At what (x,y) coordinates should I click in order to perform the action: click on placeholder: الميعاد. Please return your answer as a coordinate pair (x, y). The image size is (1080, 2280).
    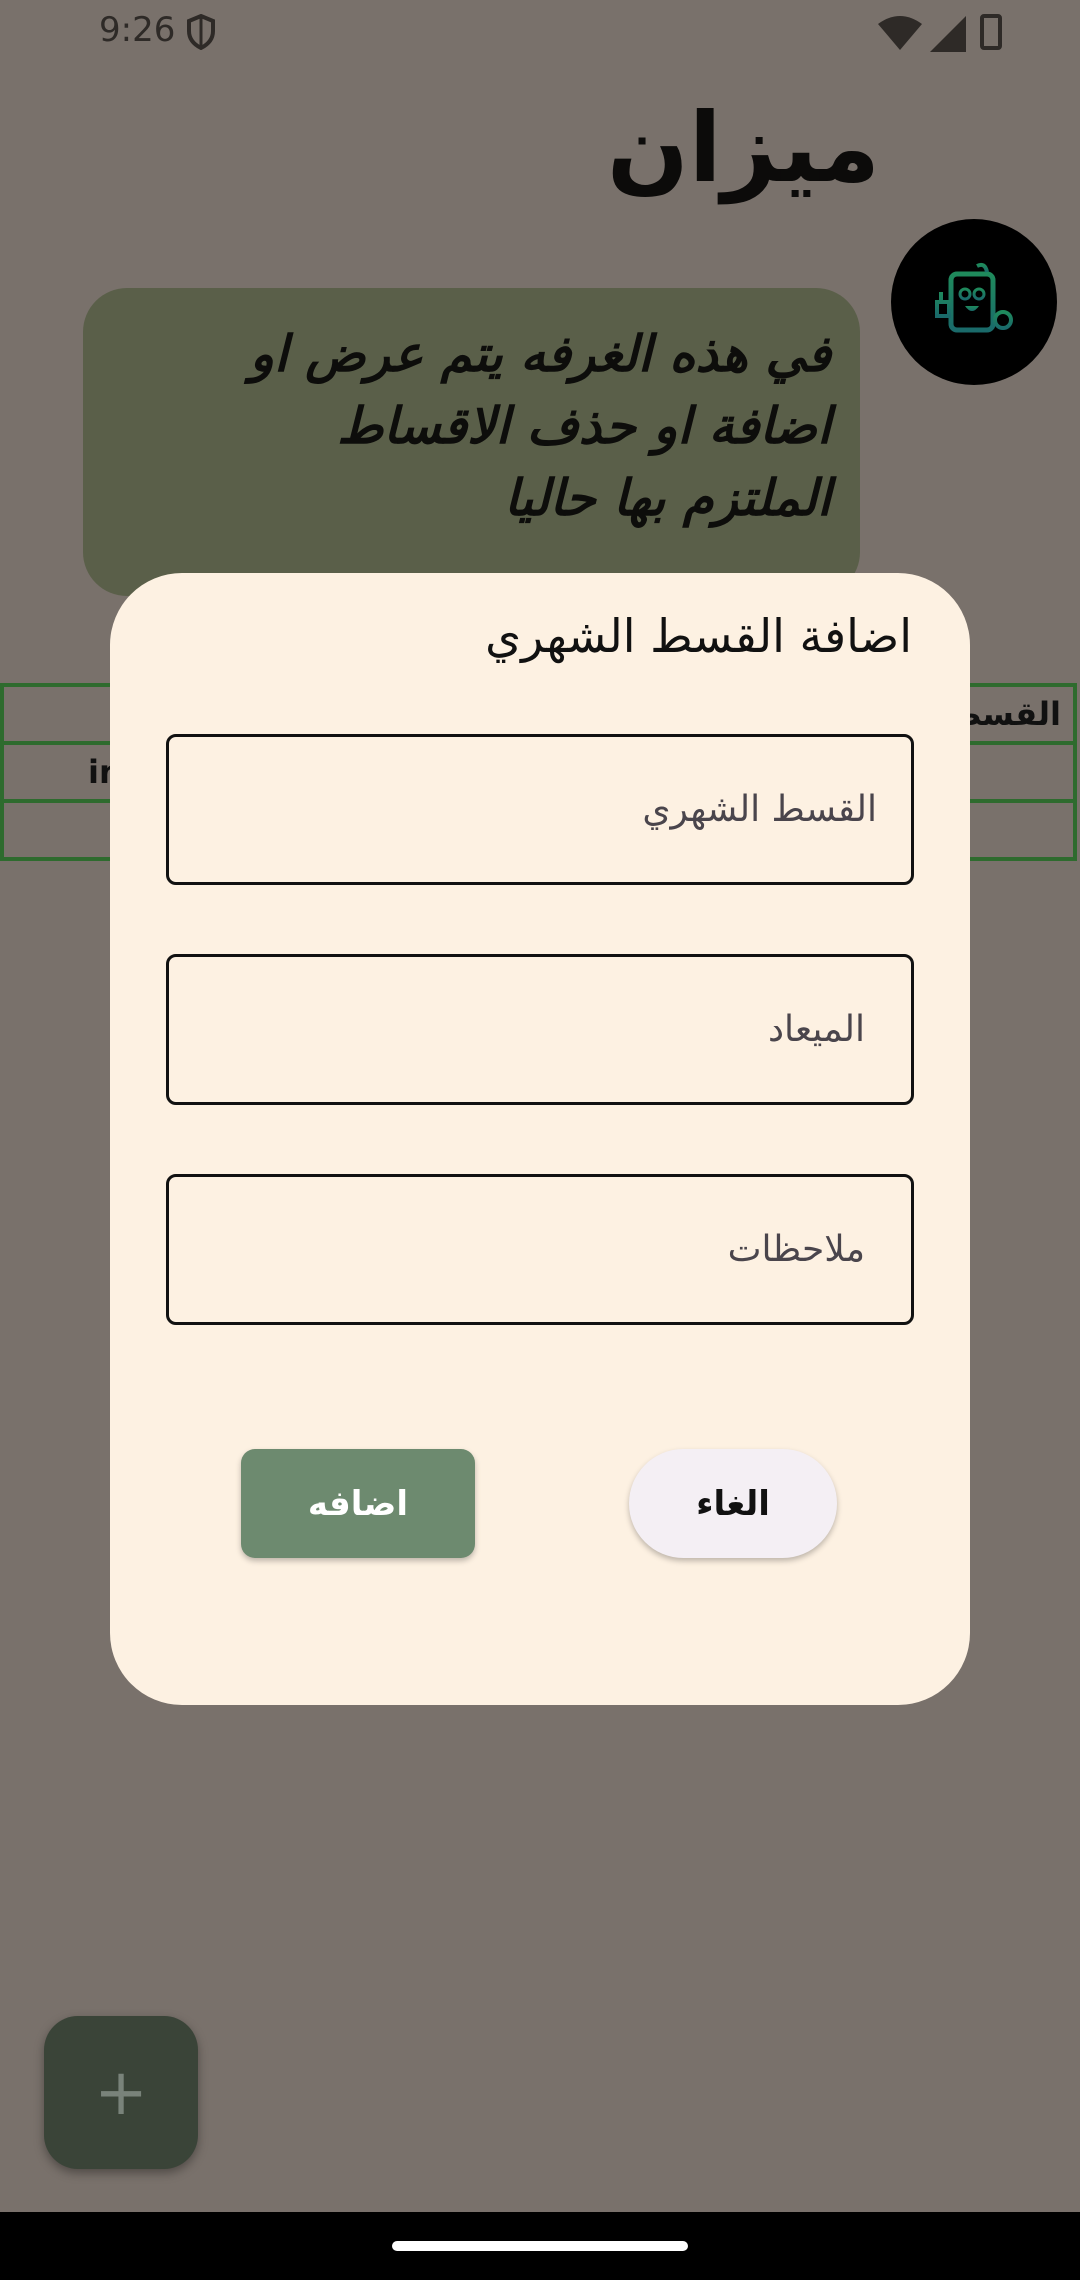
    Looking at the image, I should click on (816, 1029).